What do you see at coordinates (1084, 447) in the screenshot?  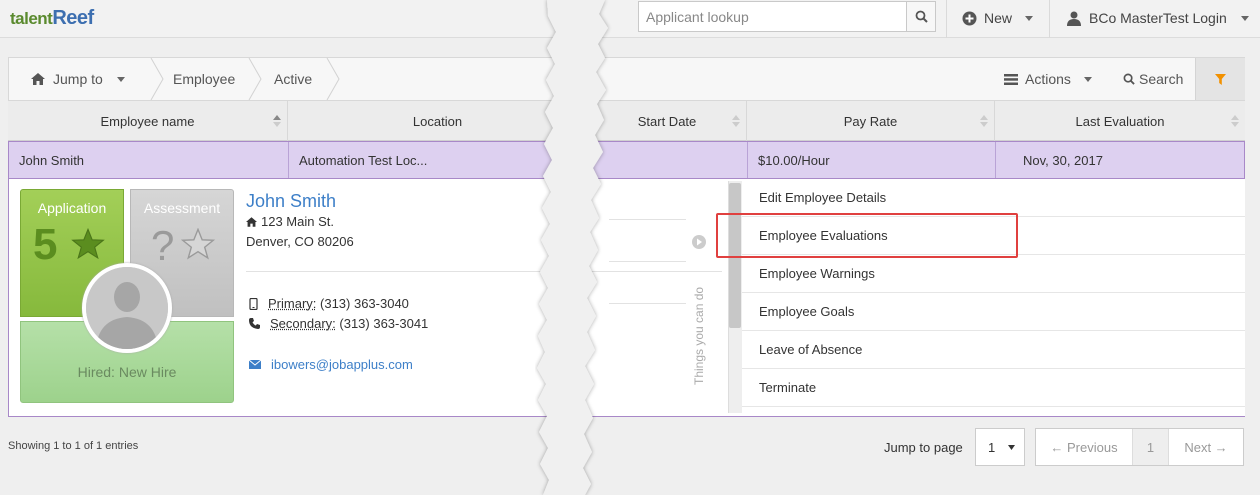 I see `previous-page-button: ← Previous` at bounding box center [1084, 447].